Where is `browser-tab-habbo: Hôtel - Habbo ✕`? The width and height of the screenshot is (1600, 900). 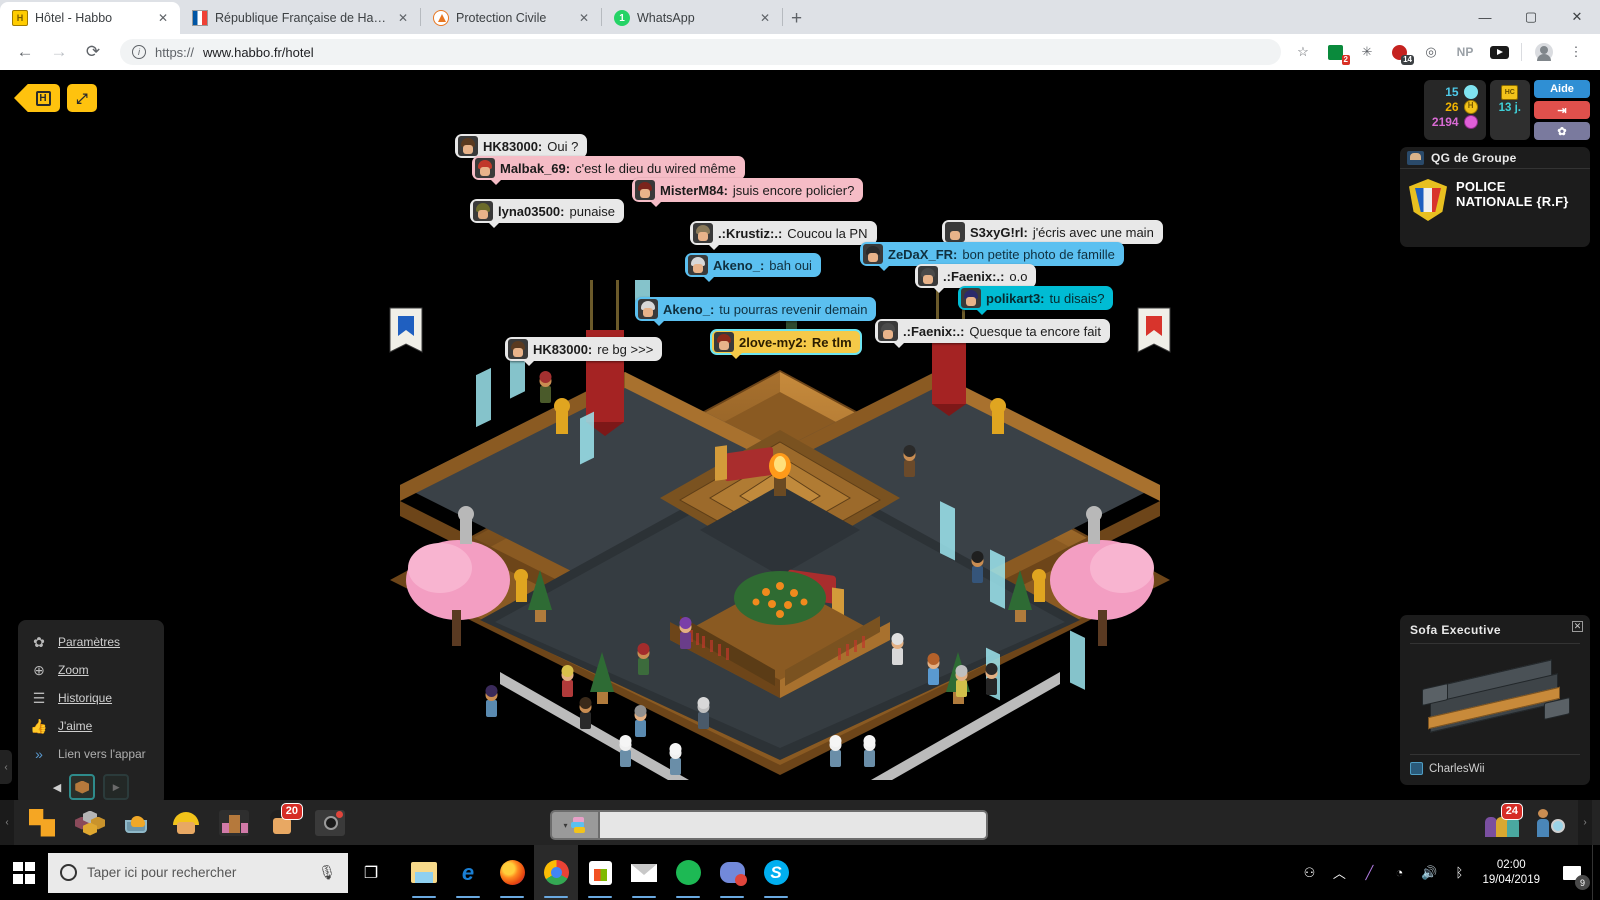
browser-tab-habbo: Hôtel - Habbo ✕ is located at coordinates (90, 18).